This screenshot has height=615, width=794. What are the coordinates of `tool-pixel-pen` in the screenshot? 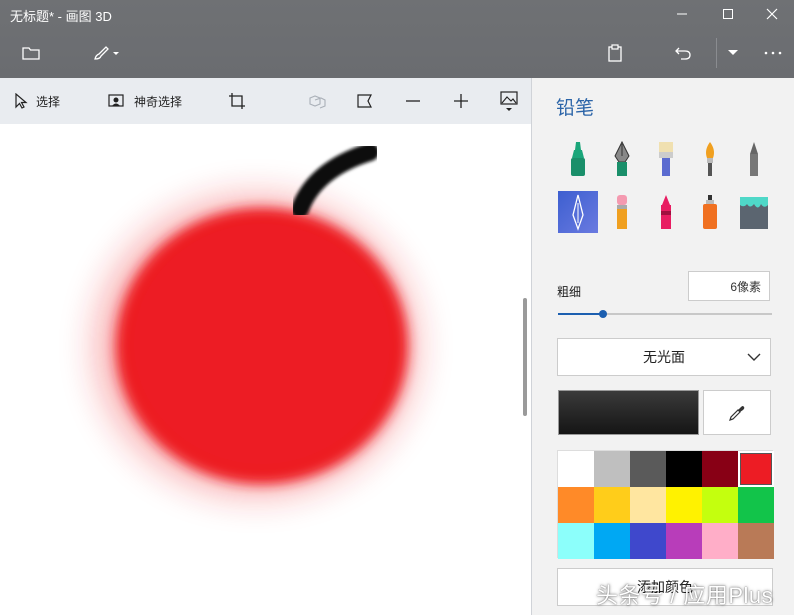 It's located at (578, 212).